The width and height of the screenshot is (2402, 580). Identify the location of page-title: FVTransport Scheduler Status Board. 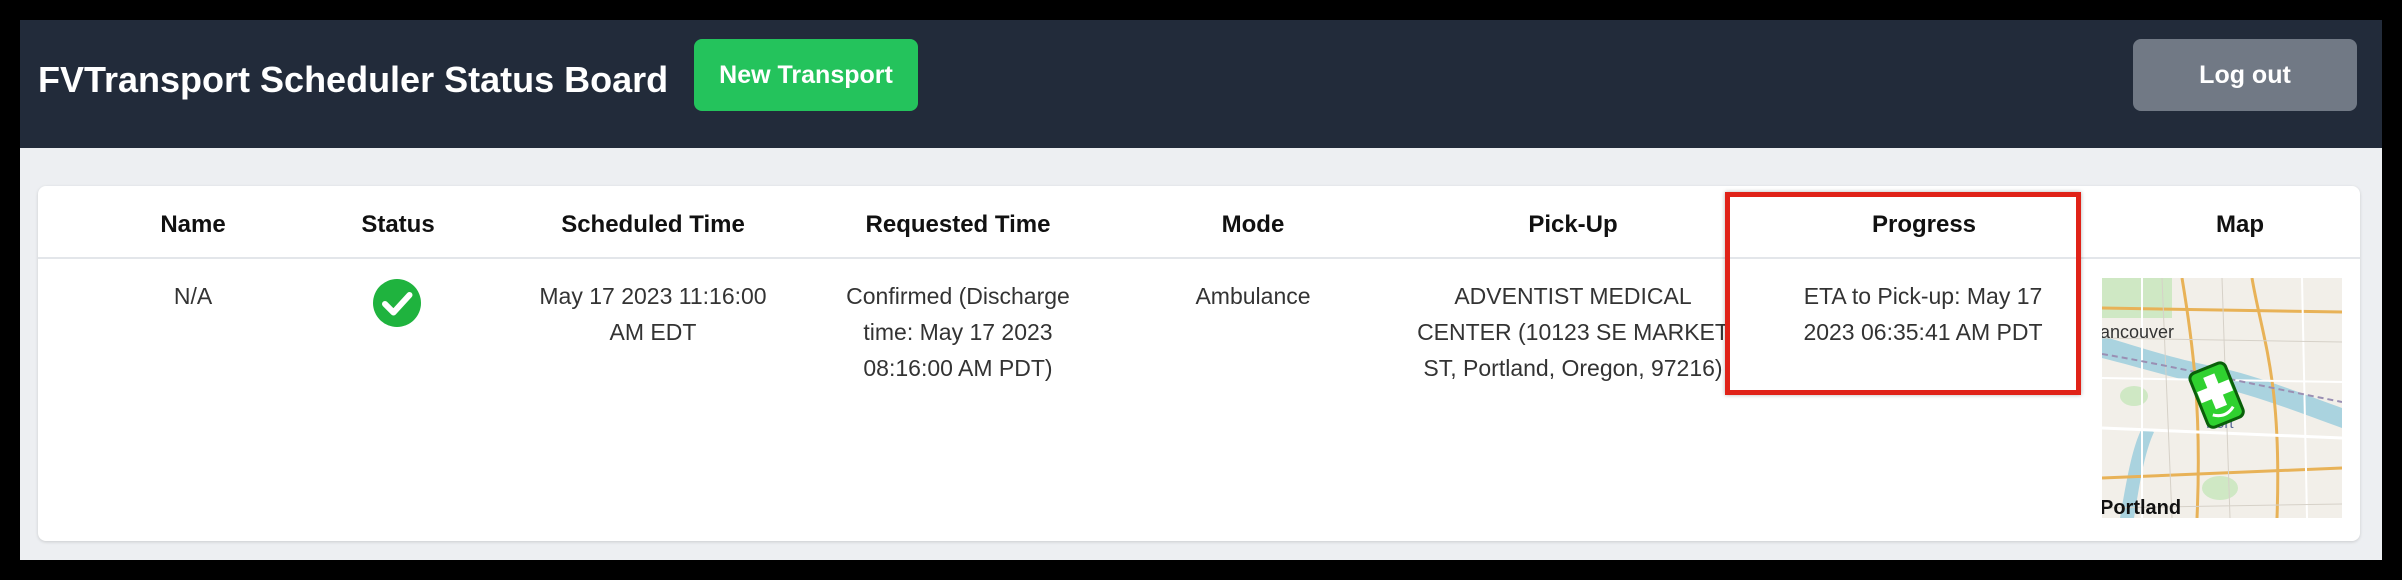
(353, 79).